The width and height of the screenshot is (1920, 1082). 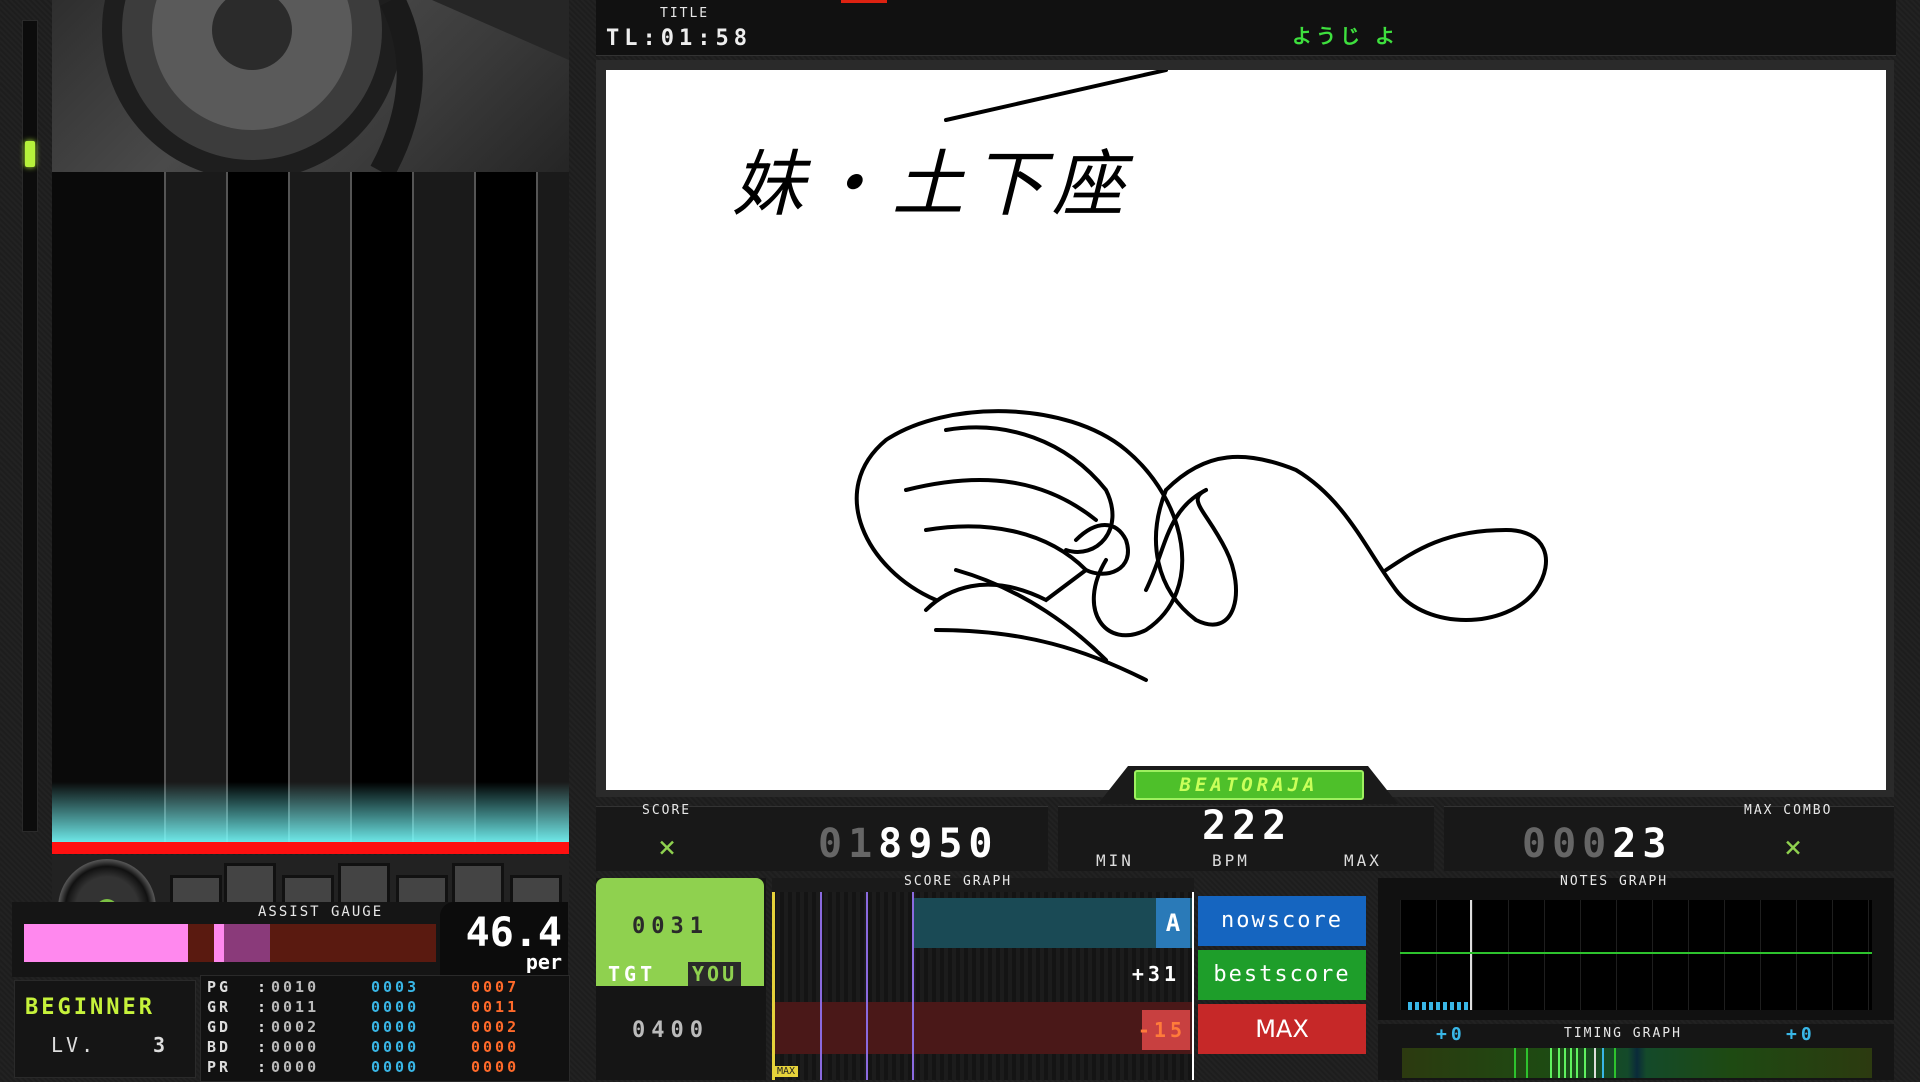 I want to click on score-graph: SCORE GRAPH A +31 -15 MAX, so click(x=983, y=977).